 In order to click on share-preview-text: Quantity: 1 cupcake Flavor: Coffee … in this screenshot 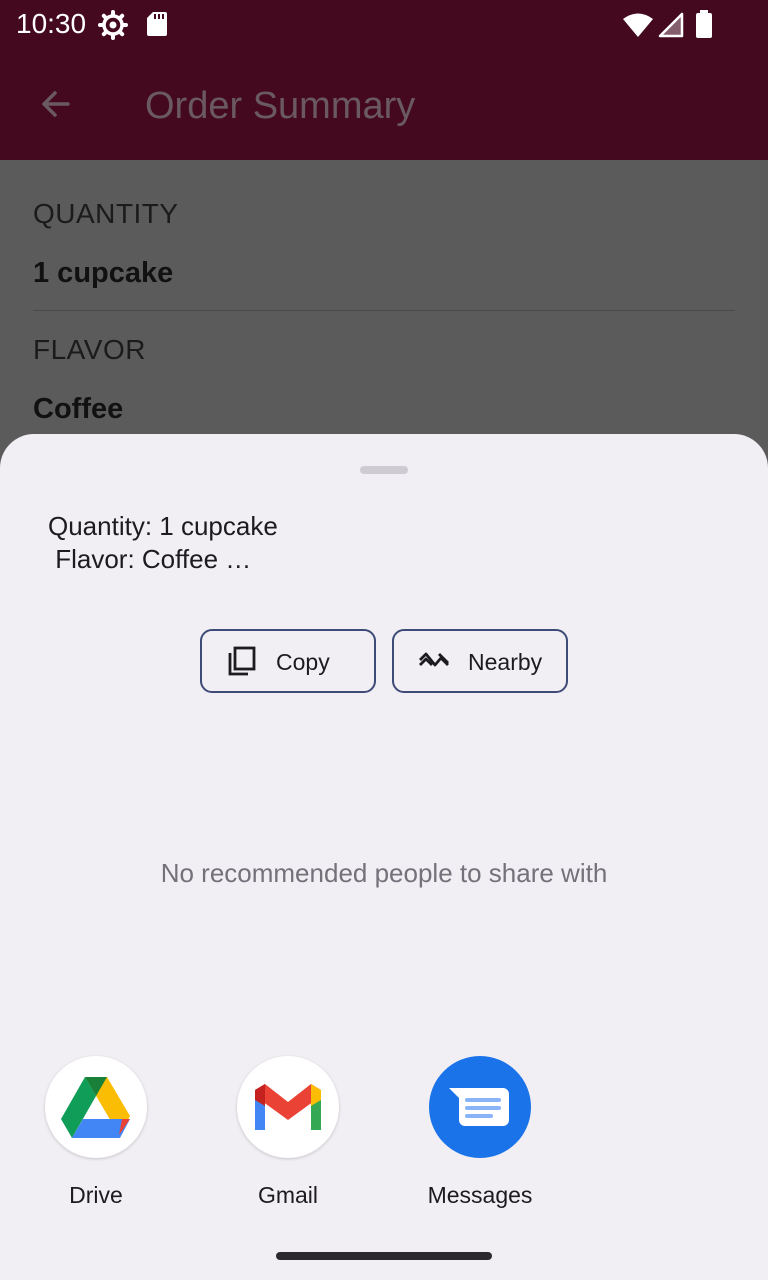, I will do `click(163, 542)`.